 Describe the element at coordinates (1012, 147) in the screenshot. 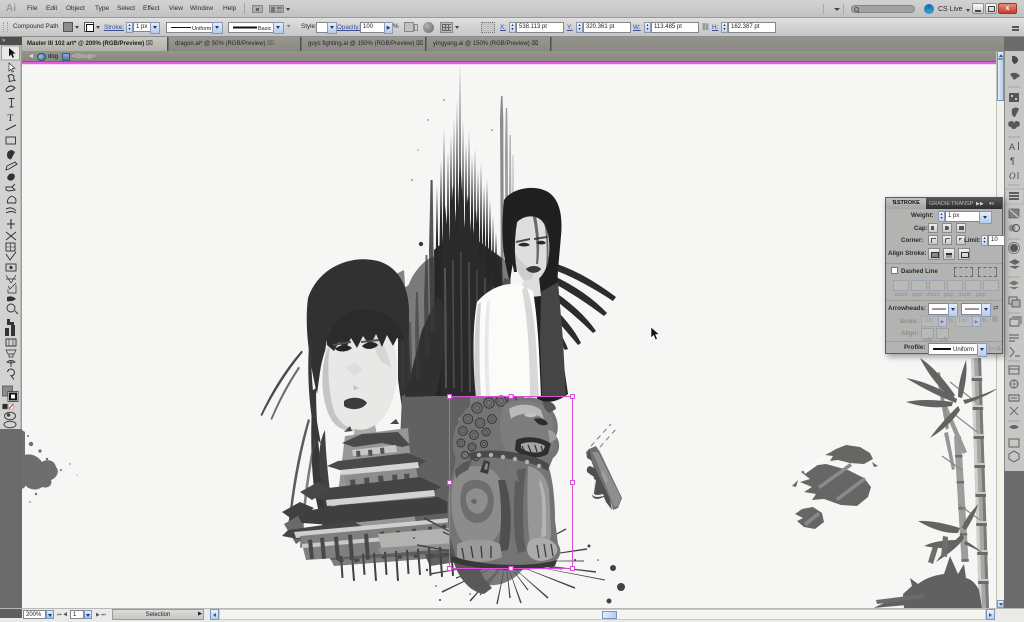

I see `svg-text: A` at that location.